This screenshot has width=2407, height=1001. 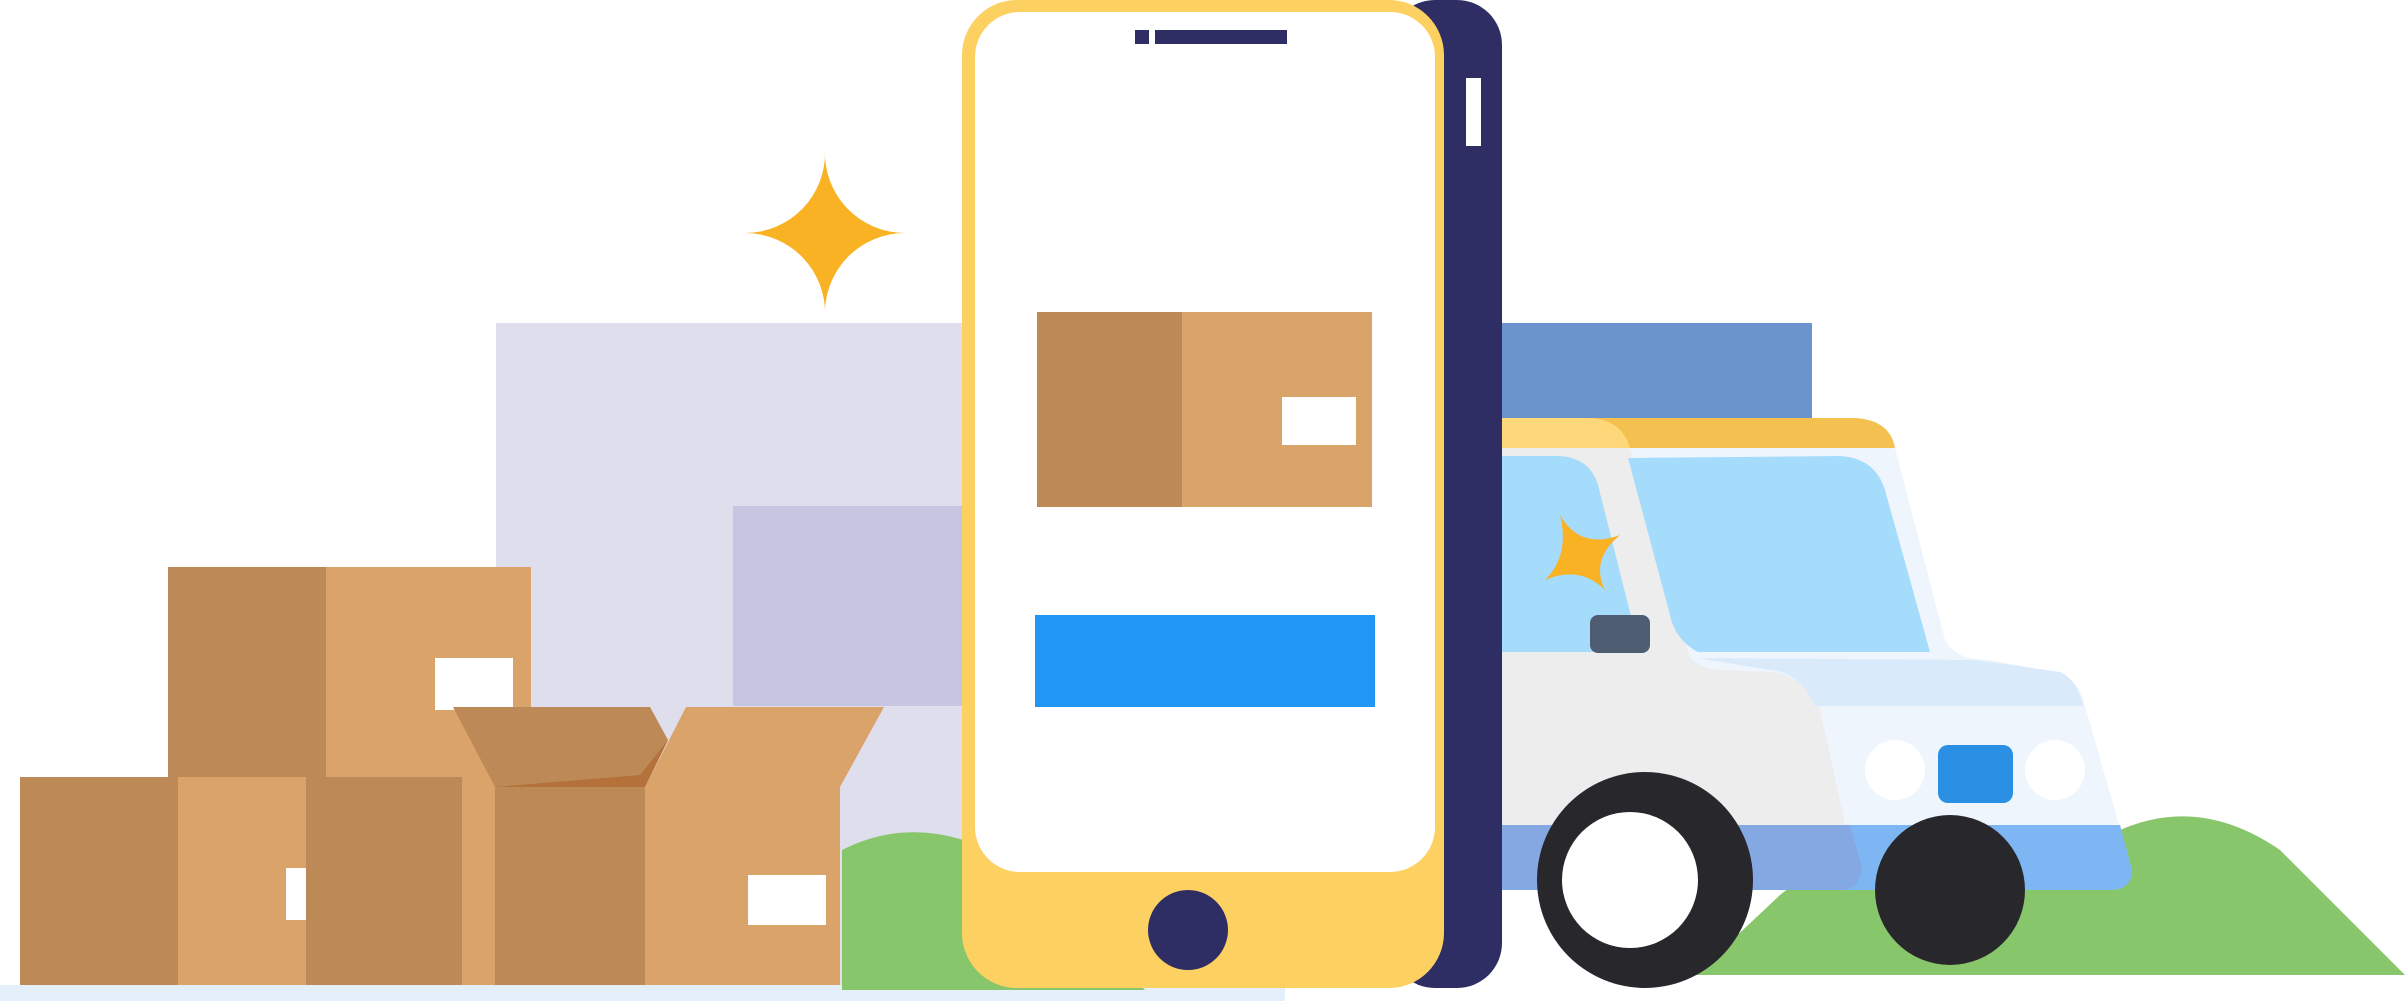 I want to click on van-grille-light-icon, so click(x=1975, y=774).